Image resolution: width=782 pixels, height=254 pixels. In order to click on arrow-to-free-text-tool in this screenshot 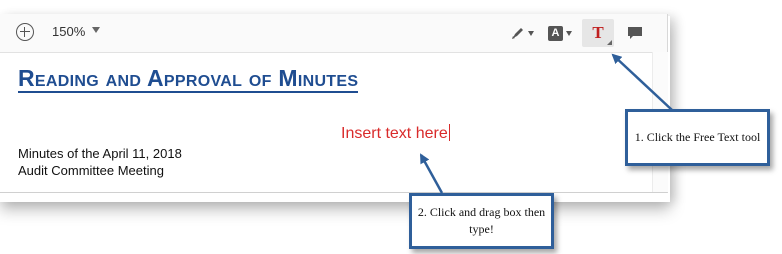, I will do `click(642, 82)`.